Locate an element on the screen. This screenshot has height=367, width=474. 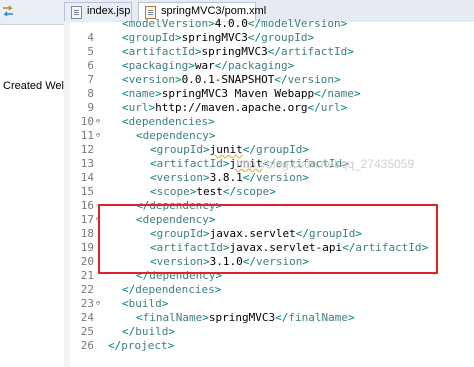
line-number: 4 is located at coordinates (90, 37).